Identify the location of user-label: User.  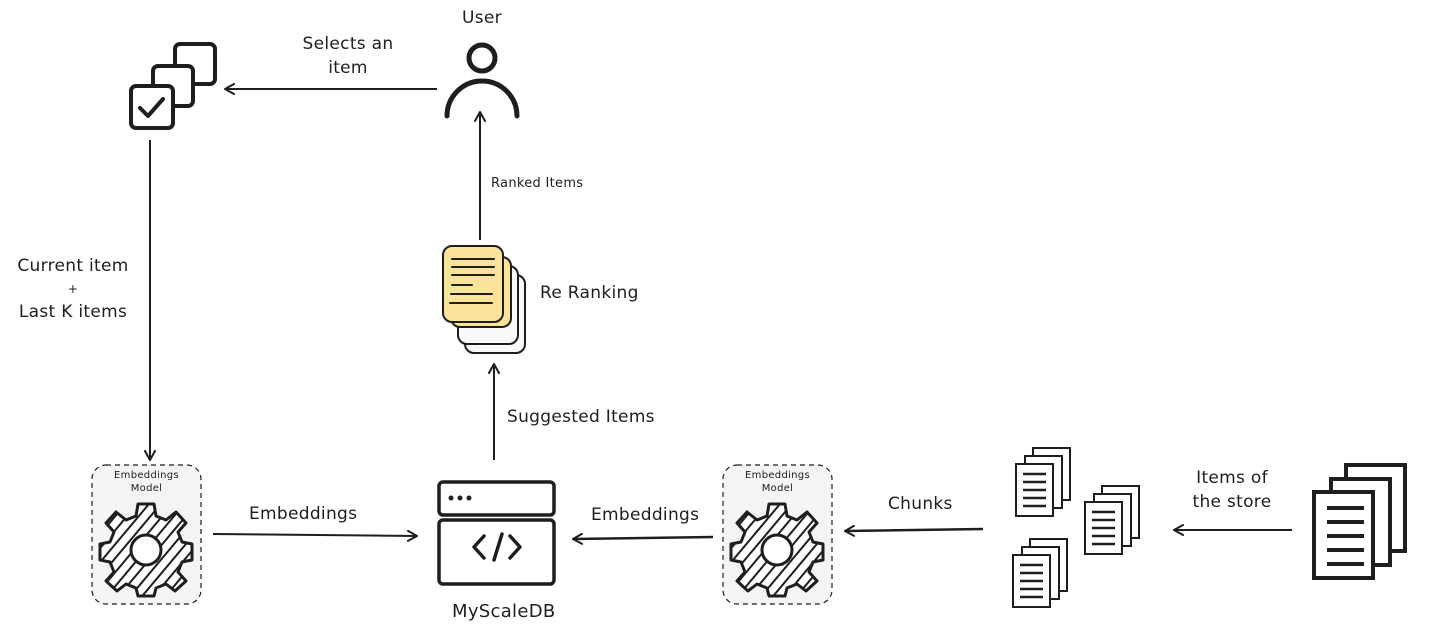
(482, 18).